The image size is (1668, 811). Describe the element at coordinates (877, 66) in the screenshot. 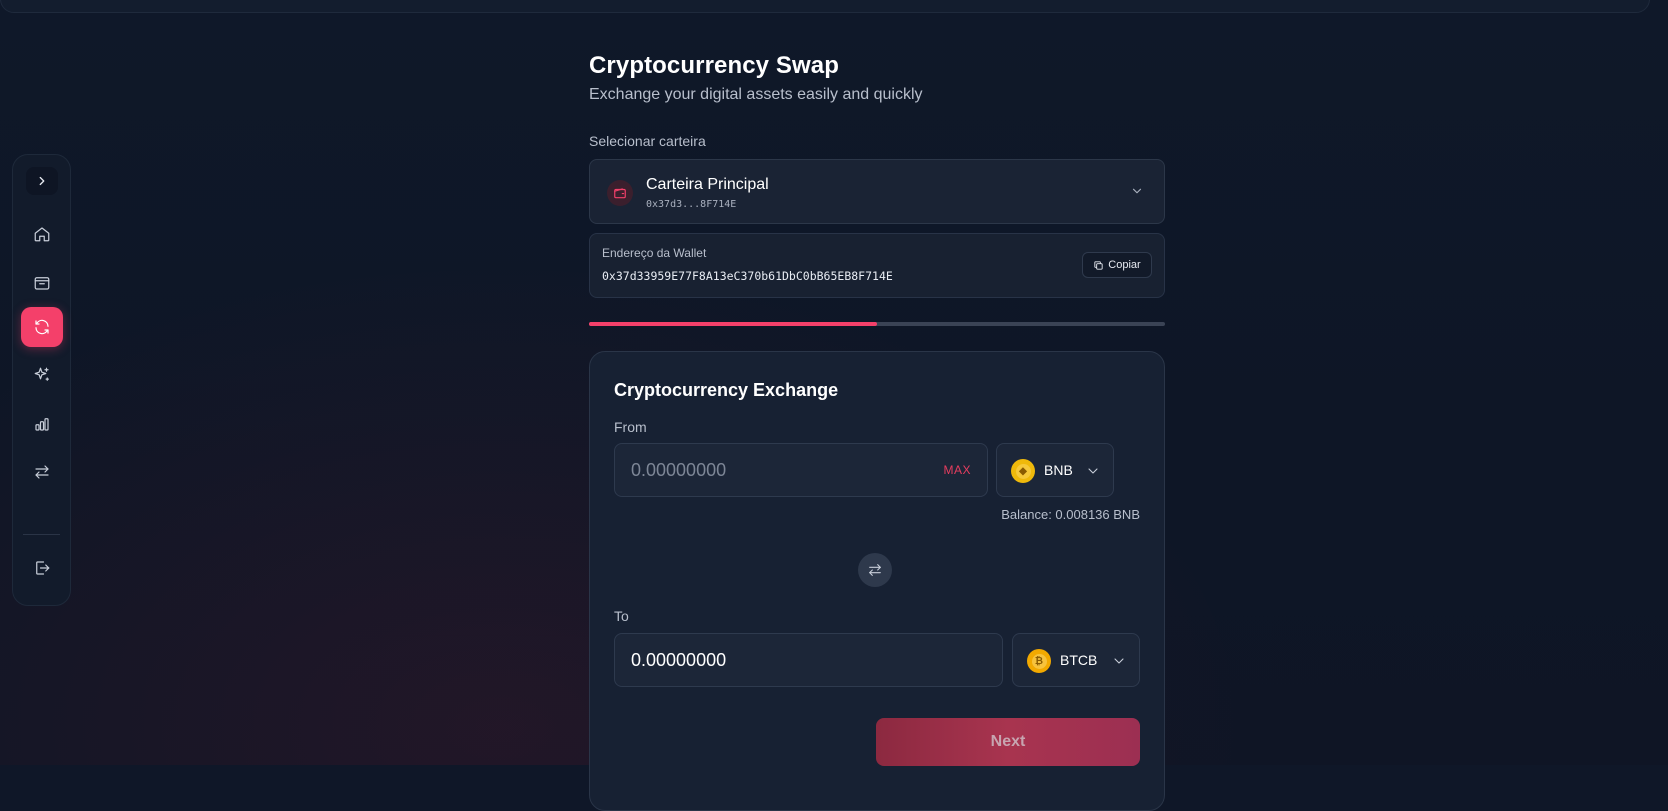

I see `page-title: Cryptocurrency Swap` at that location.